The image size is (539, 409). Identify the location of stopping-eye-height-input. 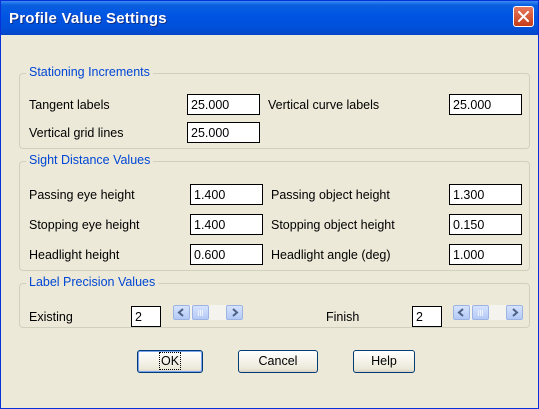
(226, 224).